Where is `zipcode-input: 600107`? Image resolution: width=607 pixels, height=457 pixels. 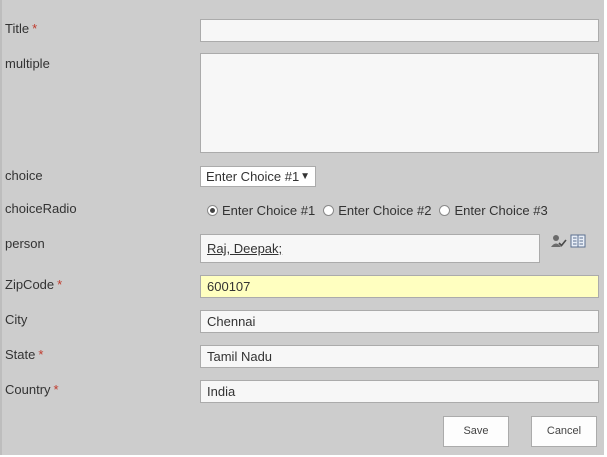
zipcode-input: 600107 is located at coordinates (399, 286).